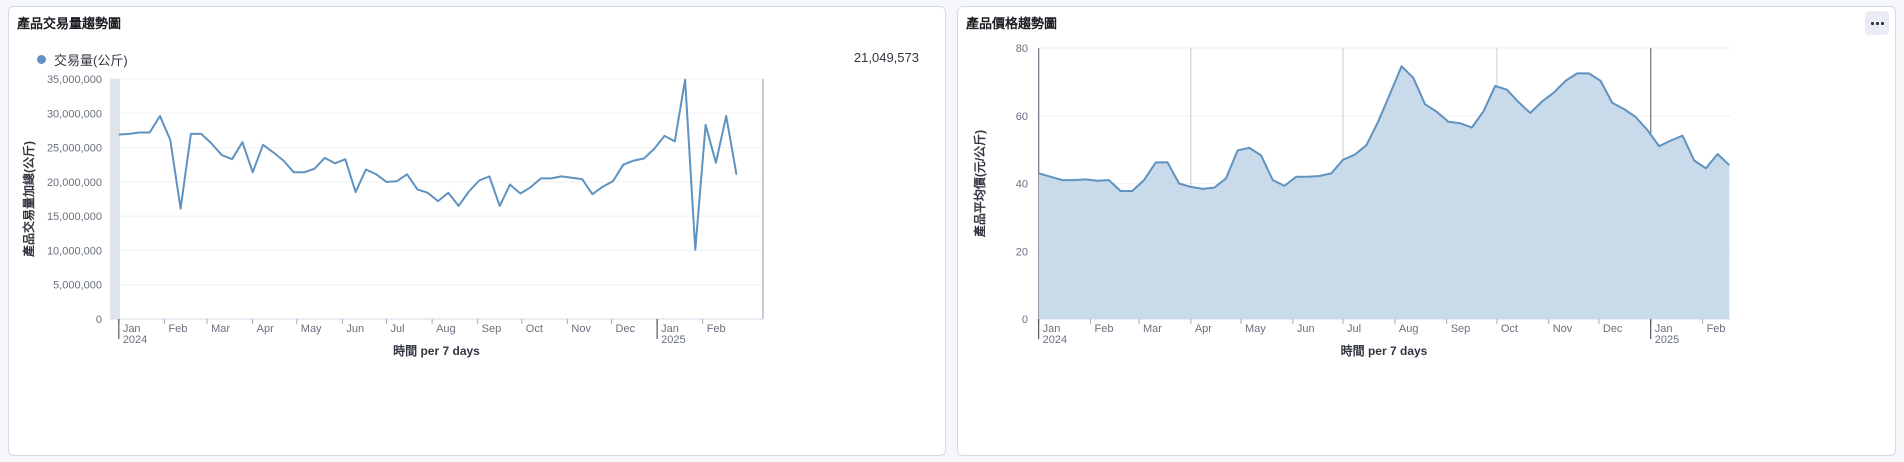  I want to click on x-tick-label: Jun, so click(1306, 329).